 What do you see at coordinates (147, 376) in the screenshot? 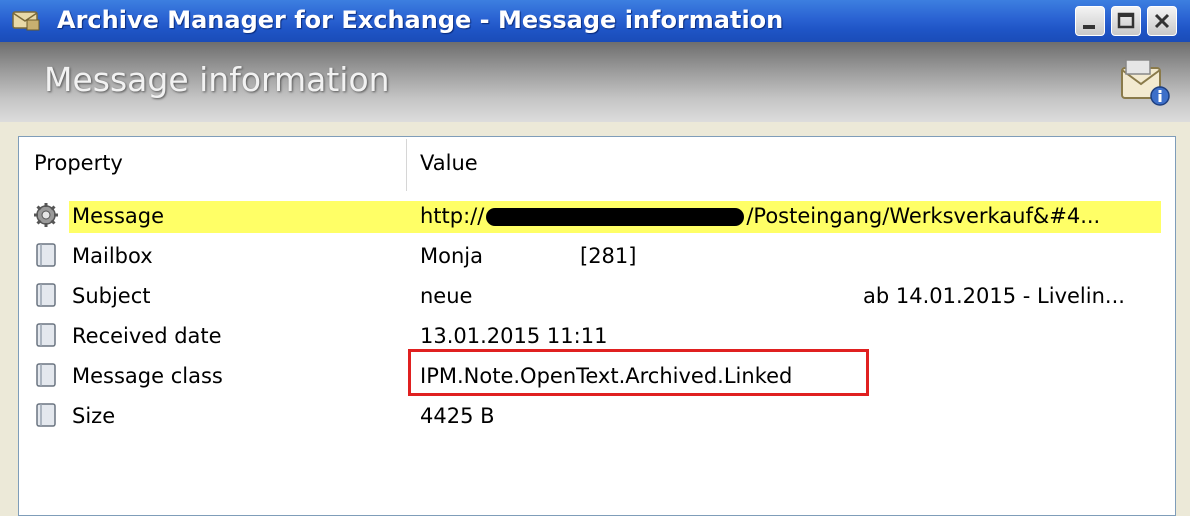
I see `property-name: Message class` at bounding box center [147, 376].